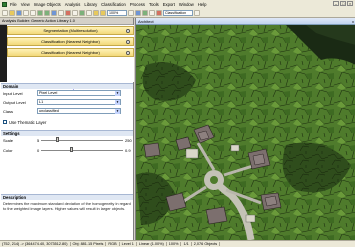 This screenshot has width=355, height=247. I want to click on viewer-title: Architect x, so click(245, 21).